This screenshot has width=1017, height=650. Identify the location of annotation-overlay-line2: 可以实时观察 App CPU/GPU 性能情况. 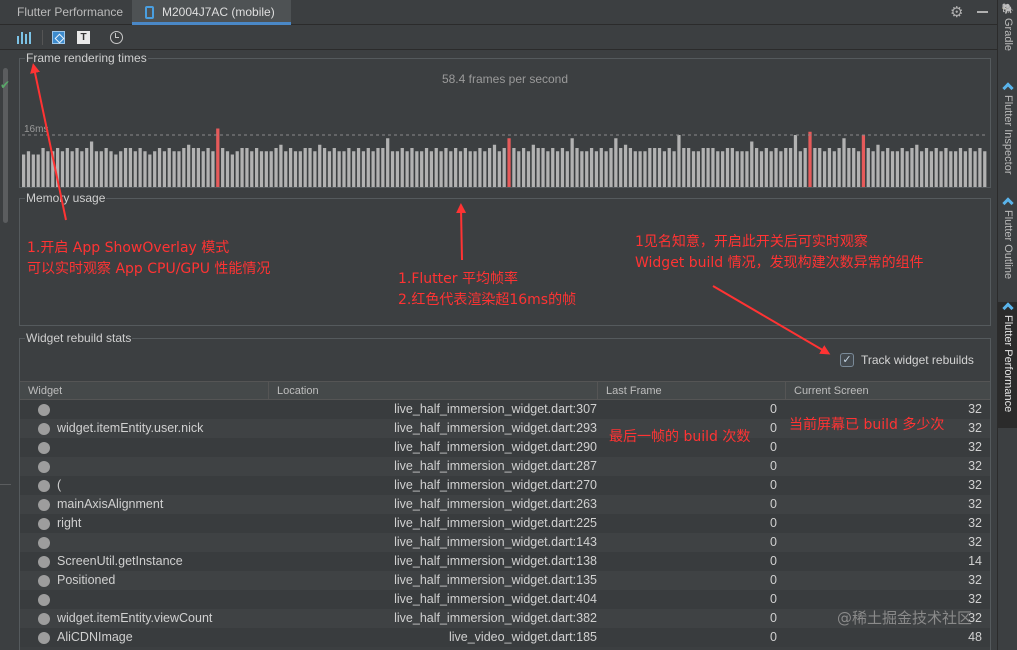
(149, 269).